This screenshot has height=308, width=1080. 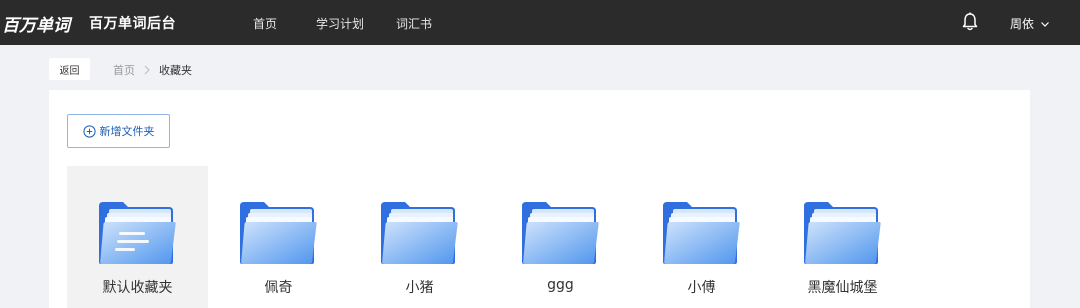 I want to click on folder-name: 默认收藏夹, so click(x=137, y=288).